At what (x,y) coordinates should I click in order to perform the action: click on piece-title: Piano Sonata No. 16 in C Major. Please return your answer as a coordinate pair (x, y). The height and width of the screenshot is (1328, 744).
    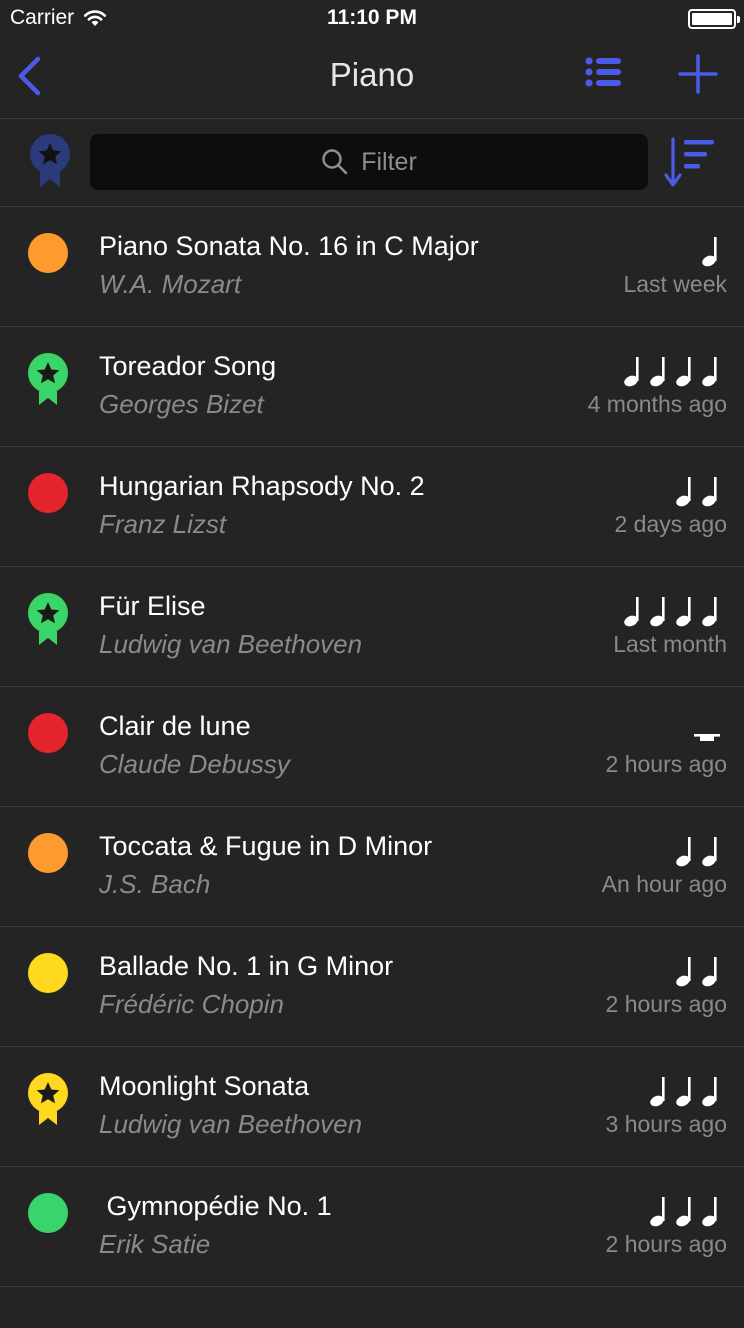
    Looking at the image, I should click on (289, 246).